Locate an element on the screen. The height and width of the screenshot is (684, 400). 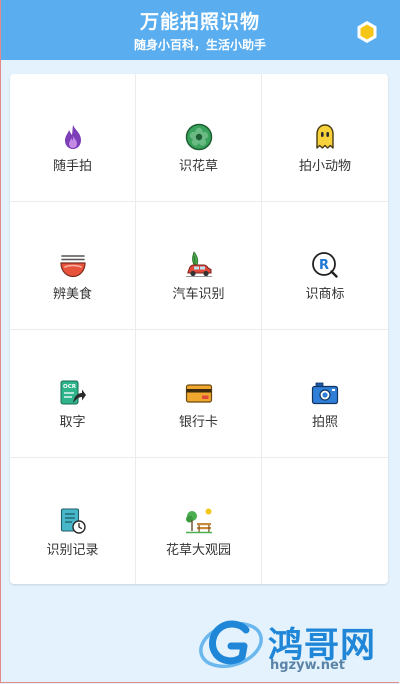
app-header: 万能拍照识物 随身小百科，生活小助手 is located at coordinates (200, 30).